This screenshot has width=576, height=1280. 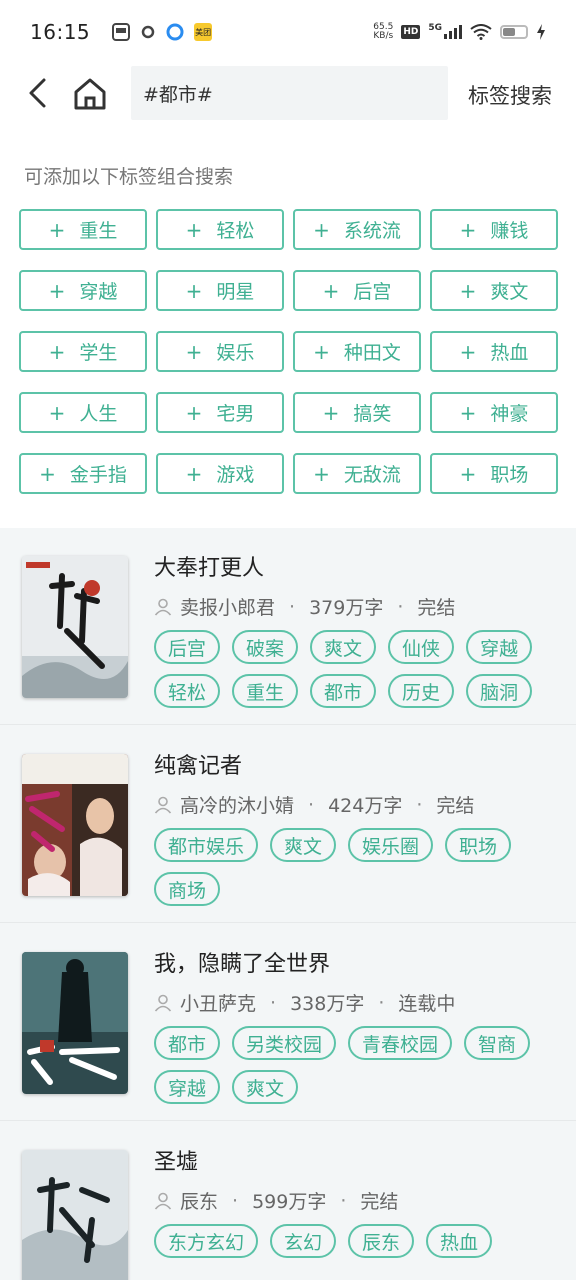 I want to click on tag-chip: + 娱乐, so click(x=220, y=351).